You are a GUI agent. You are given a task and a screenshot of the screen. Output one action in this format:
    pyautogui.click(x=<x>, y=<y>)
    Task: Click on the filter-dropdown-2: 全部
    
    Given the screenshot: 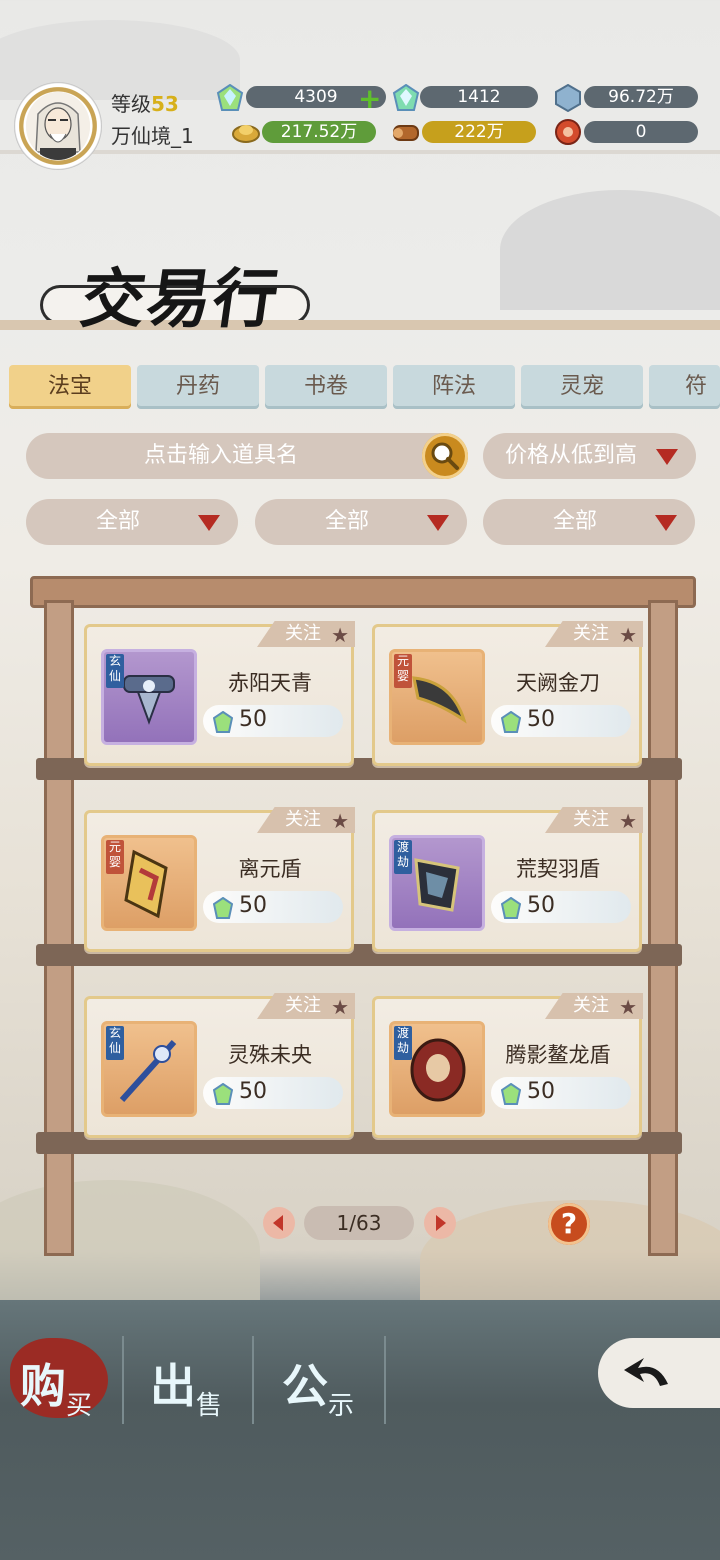 What is the action you would take?
    pyautogui.click(x=361, y=522)
    